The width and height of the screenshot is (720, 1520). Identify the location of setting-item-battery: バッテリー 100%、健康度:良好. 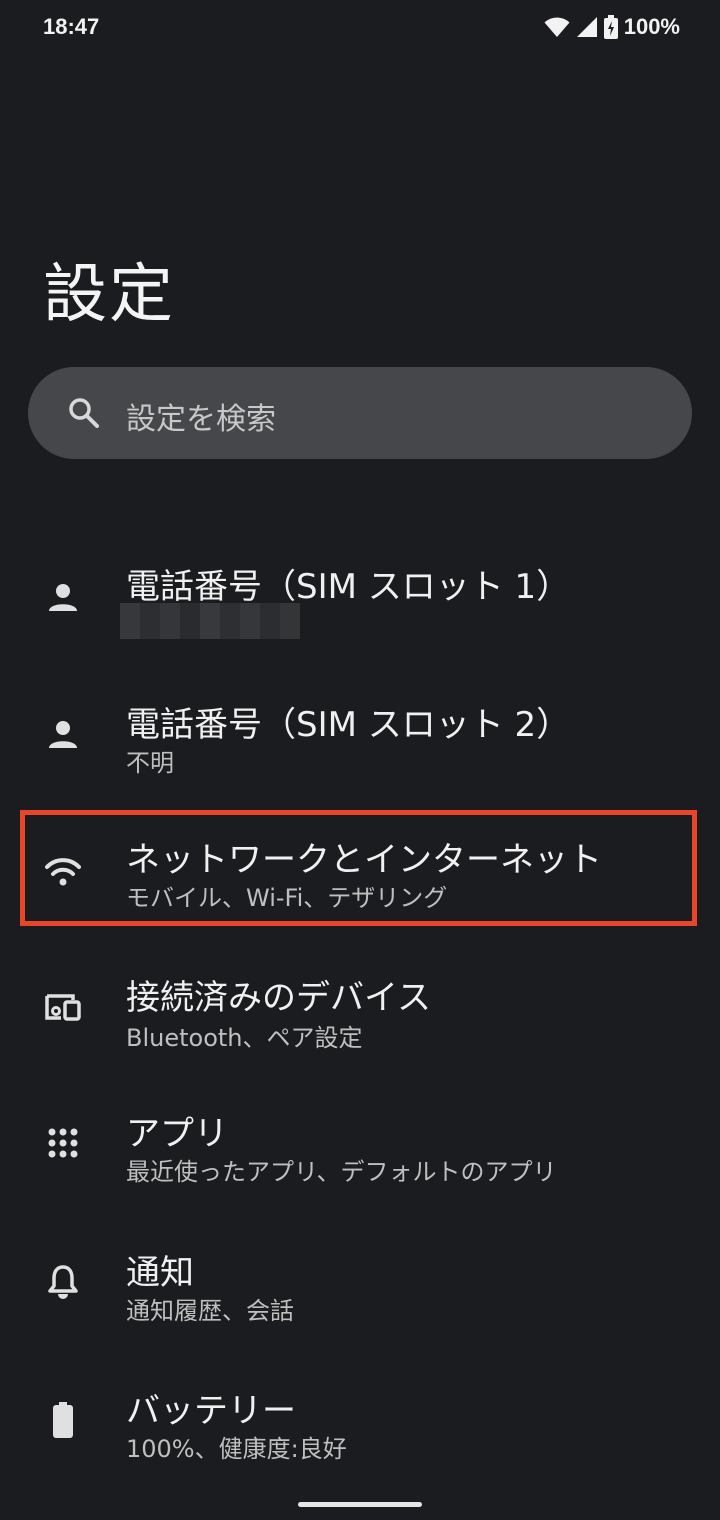
(360, 1440).